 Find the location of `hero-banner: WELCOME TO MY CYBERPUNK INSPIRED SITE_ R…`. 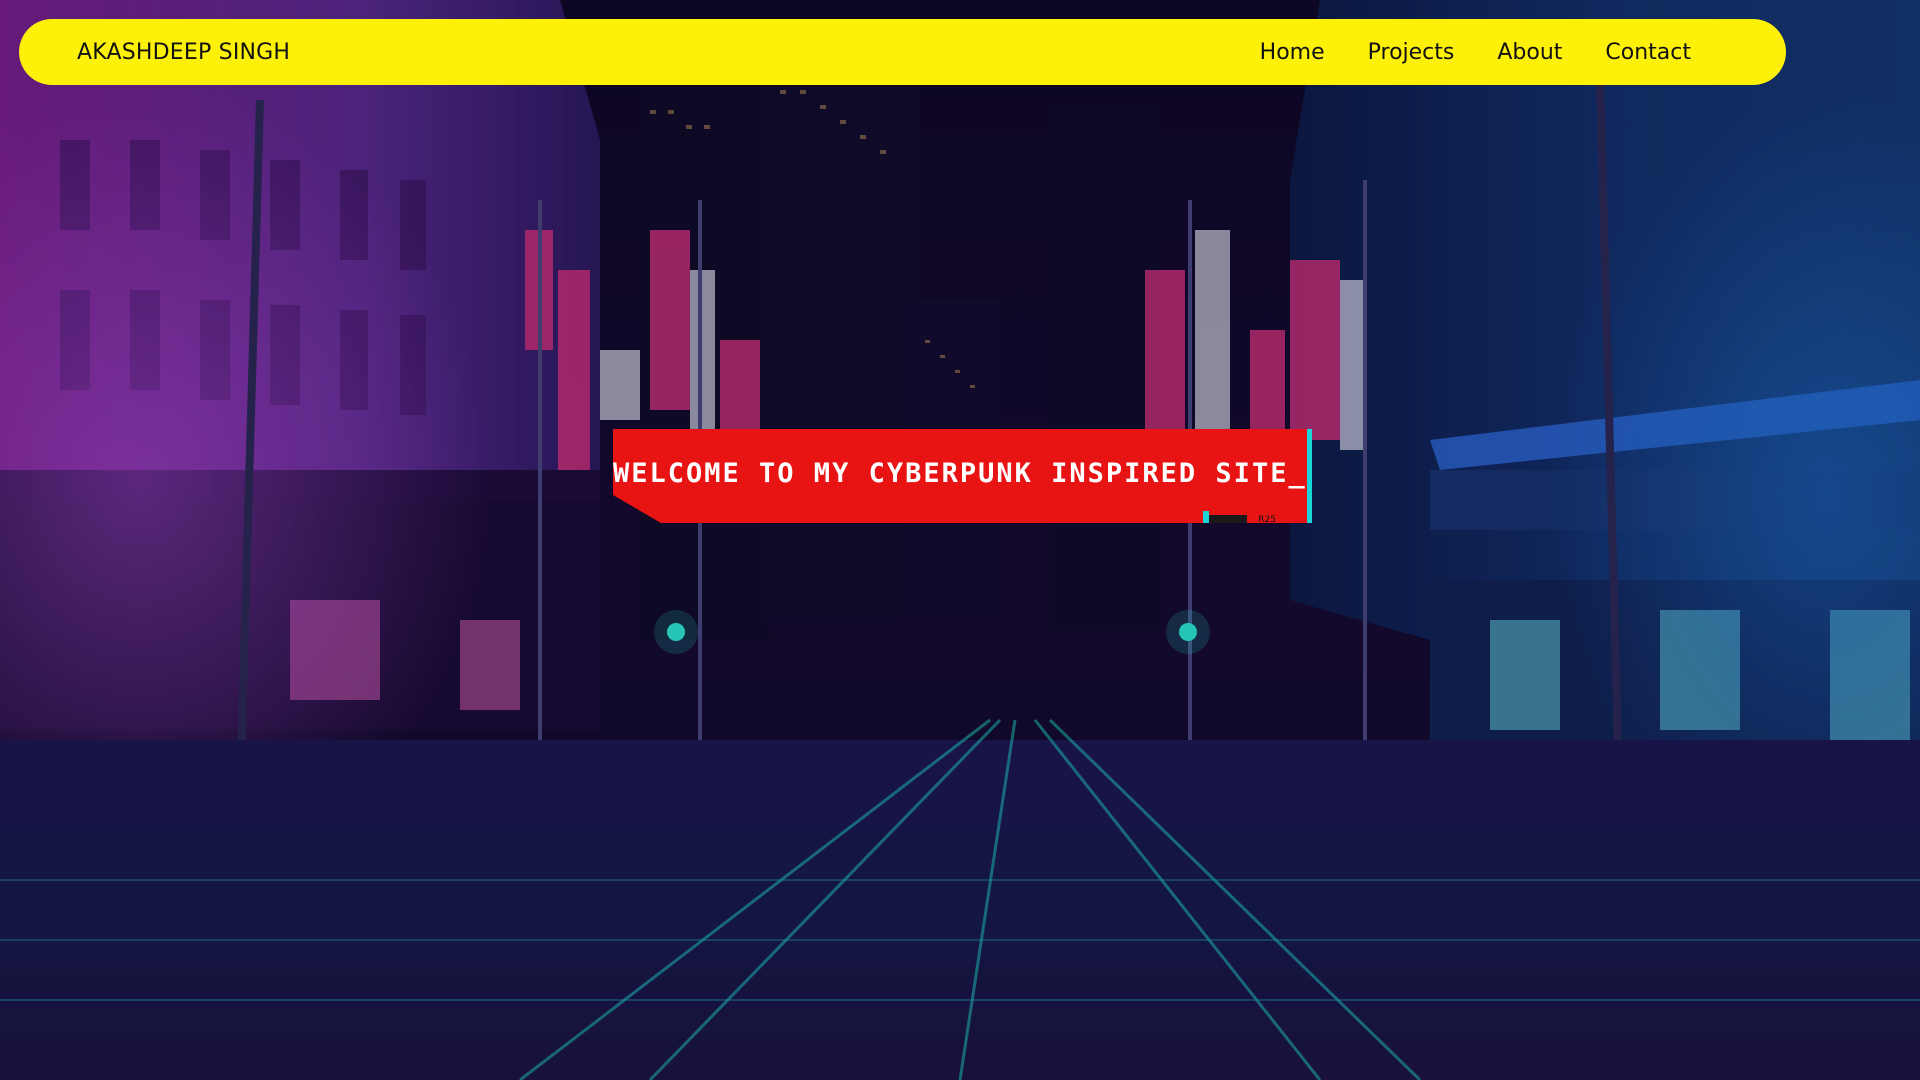

hero-banner: WELCOME TO MY CYBERPUNK INSPIRED SITE_ R… is located at coordinates (962, 477).